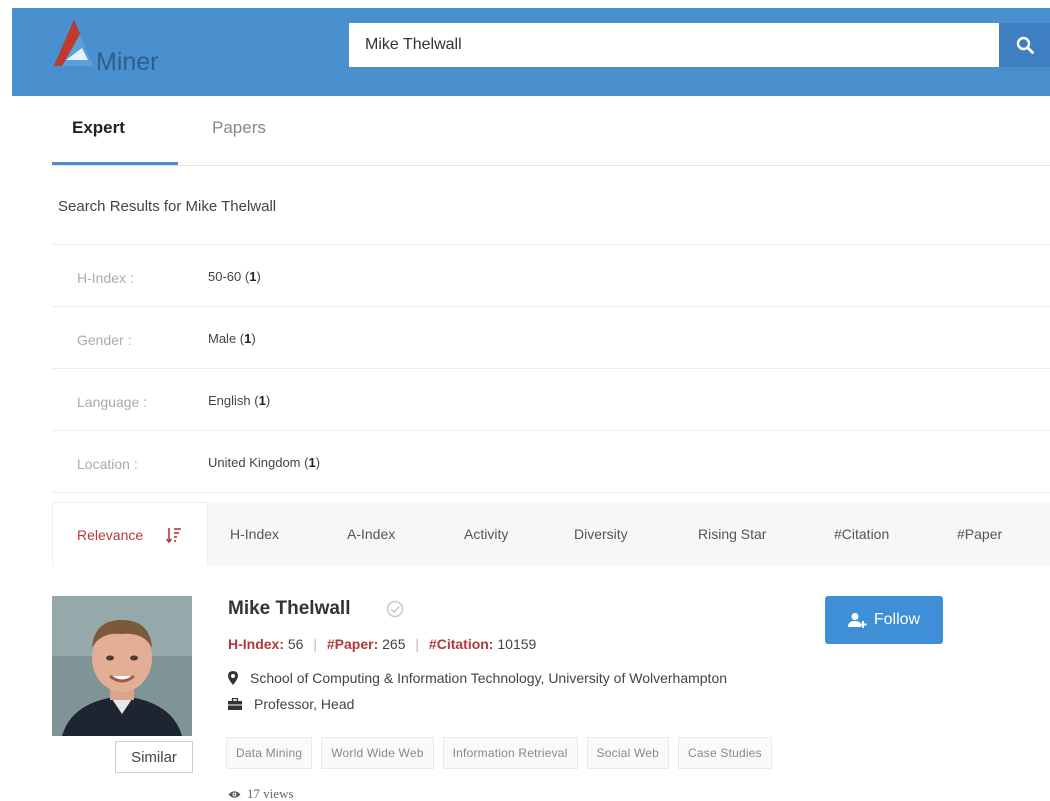 This screenshot has height=801, width=1050. What do you see at coordinates (173, 535) in the screenshot?
I see `sort-descending-icon` at bounding box center [173, 535].